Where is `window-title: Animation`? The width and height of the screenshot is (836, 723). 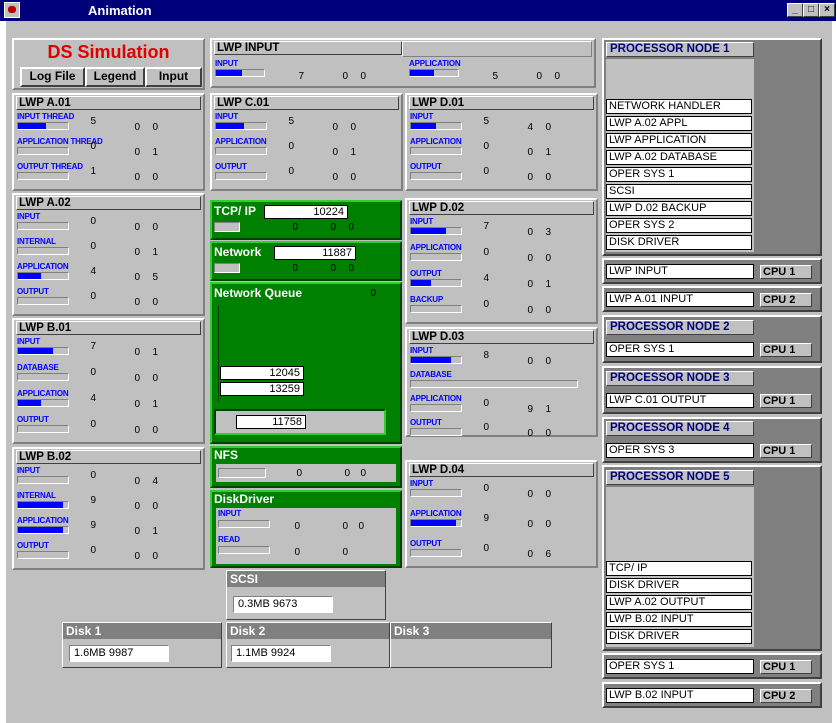
window-title: Animation is located at coordinates (120, 10).